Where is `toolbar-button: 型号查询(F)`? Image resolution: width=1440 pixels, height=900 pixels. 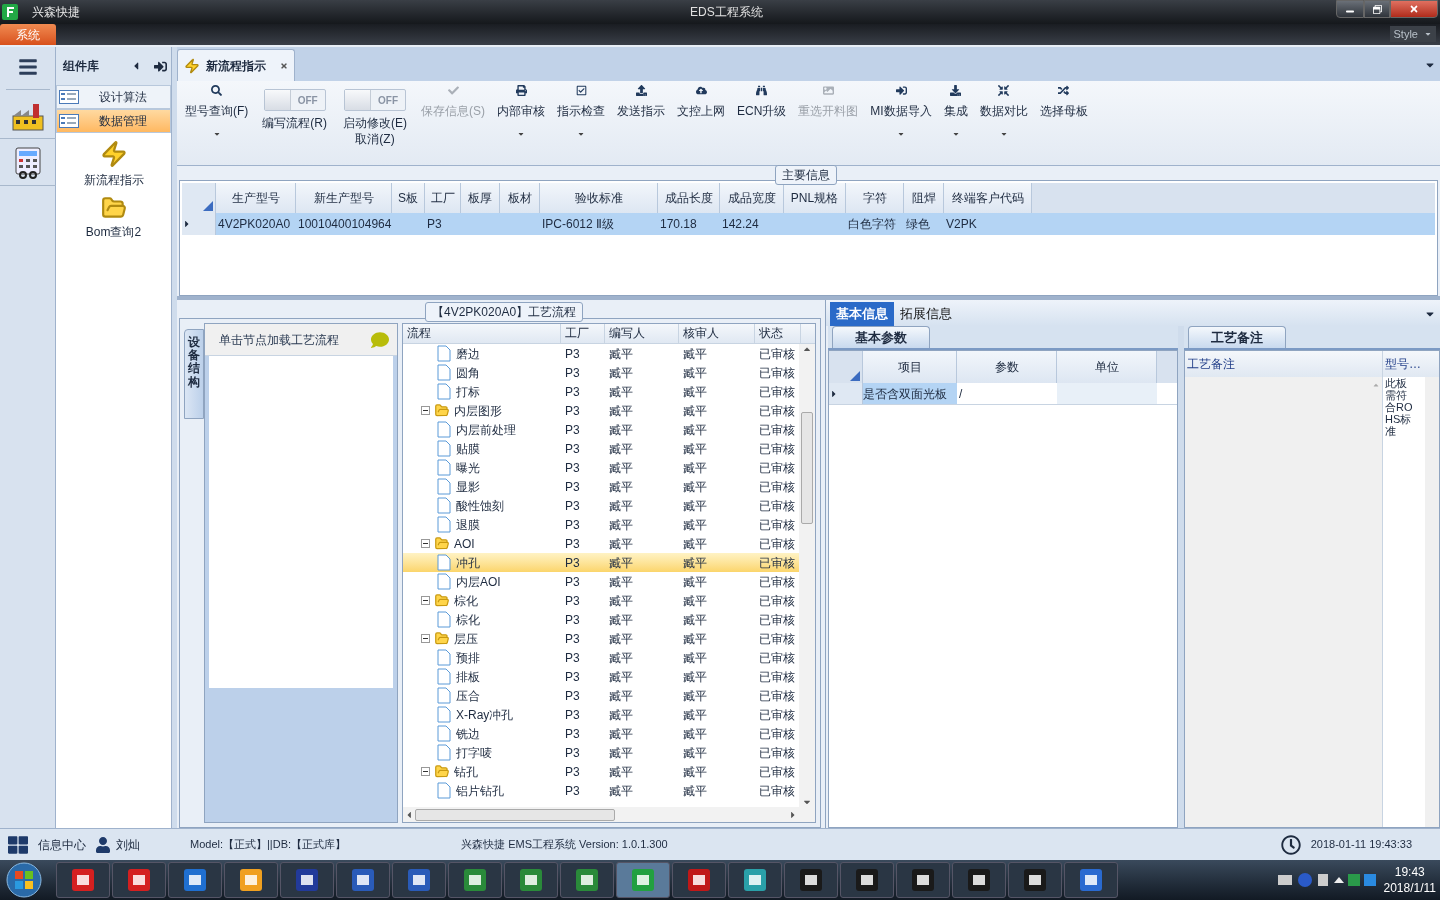 toolbar-button: 型号查询(F) is located at coordinates (217, 109).